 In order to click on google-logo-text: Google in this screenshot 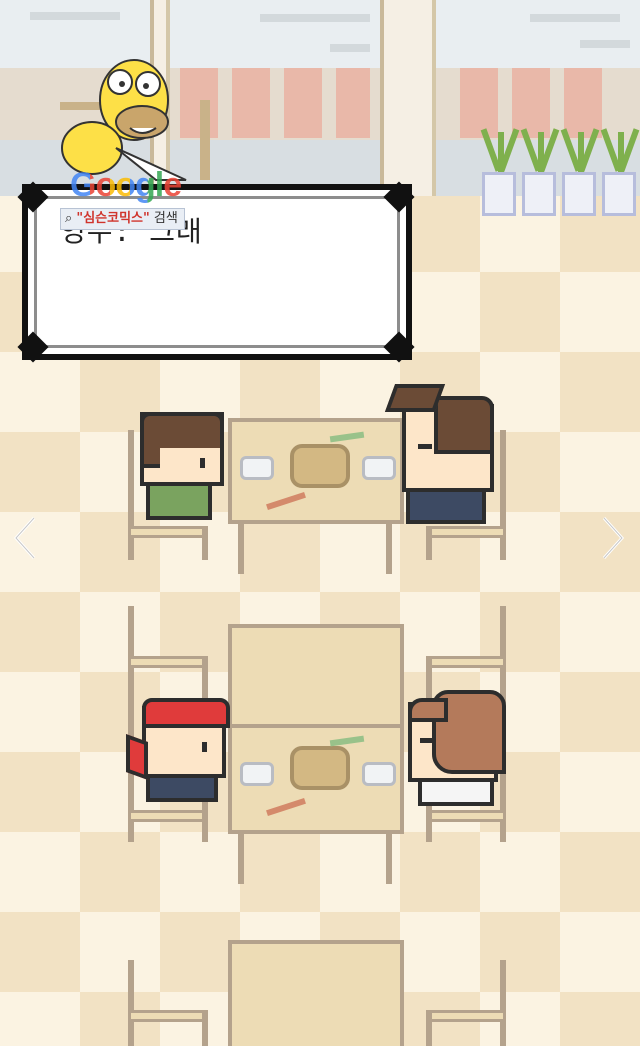, I will do `click(126, 185)`.